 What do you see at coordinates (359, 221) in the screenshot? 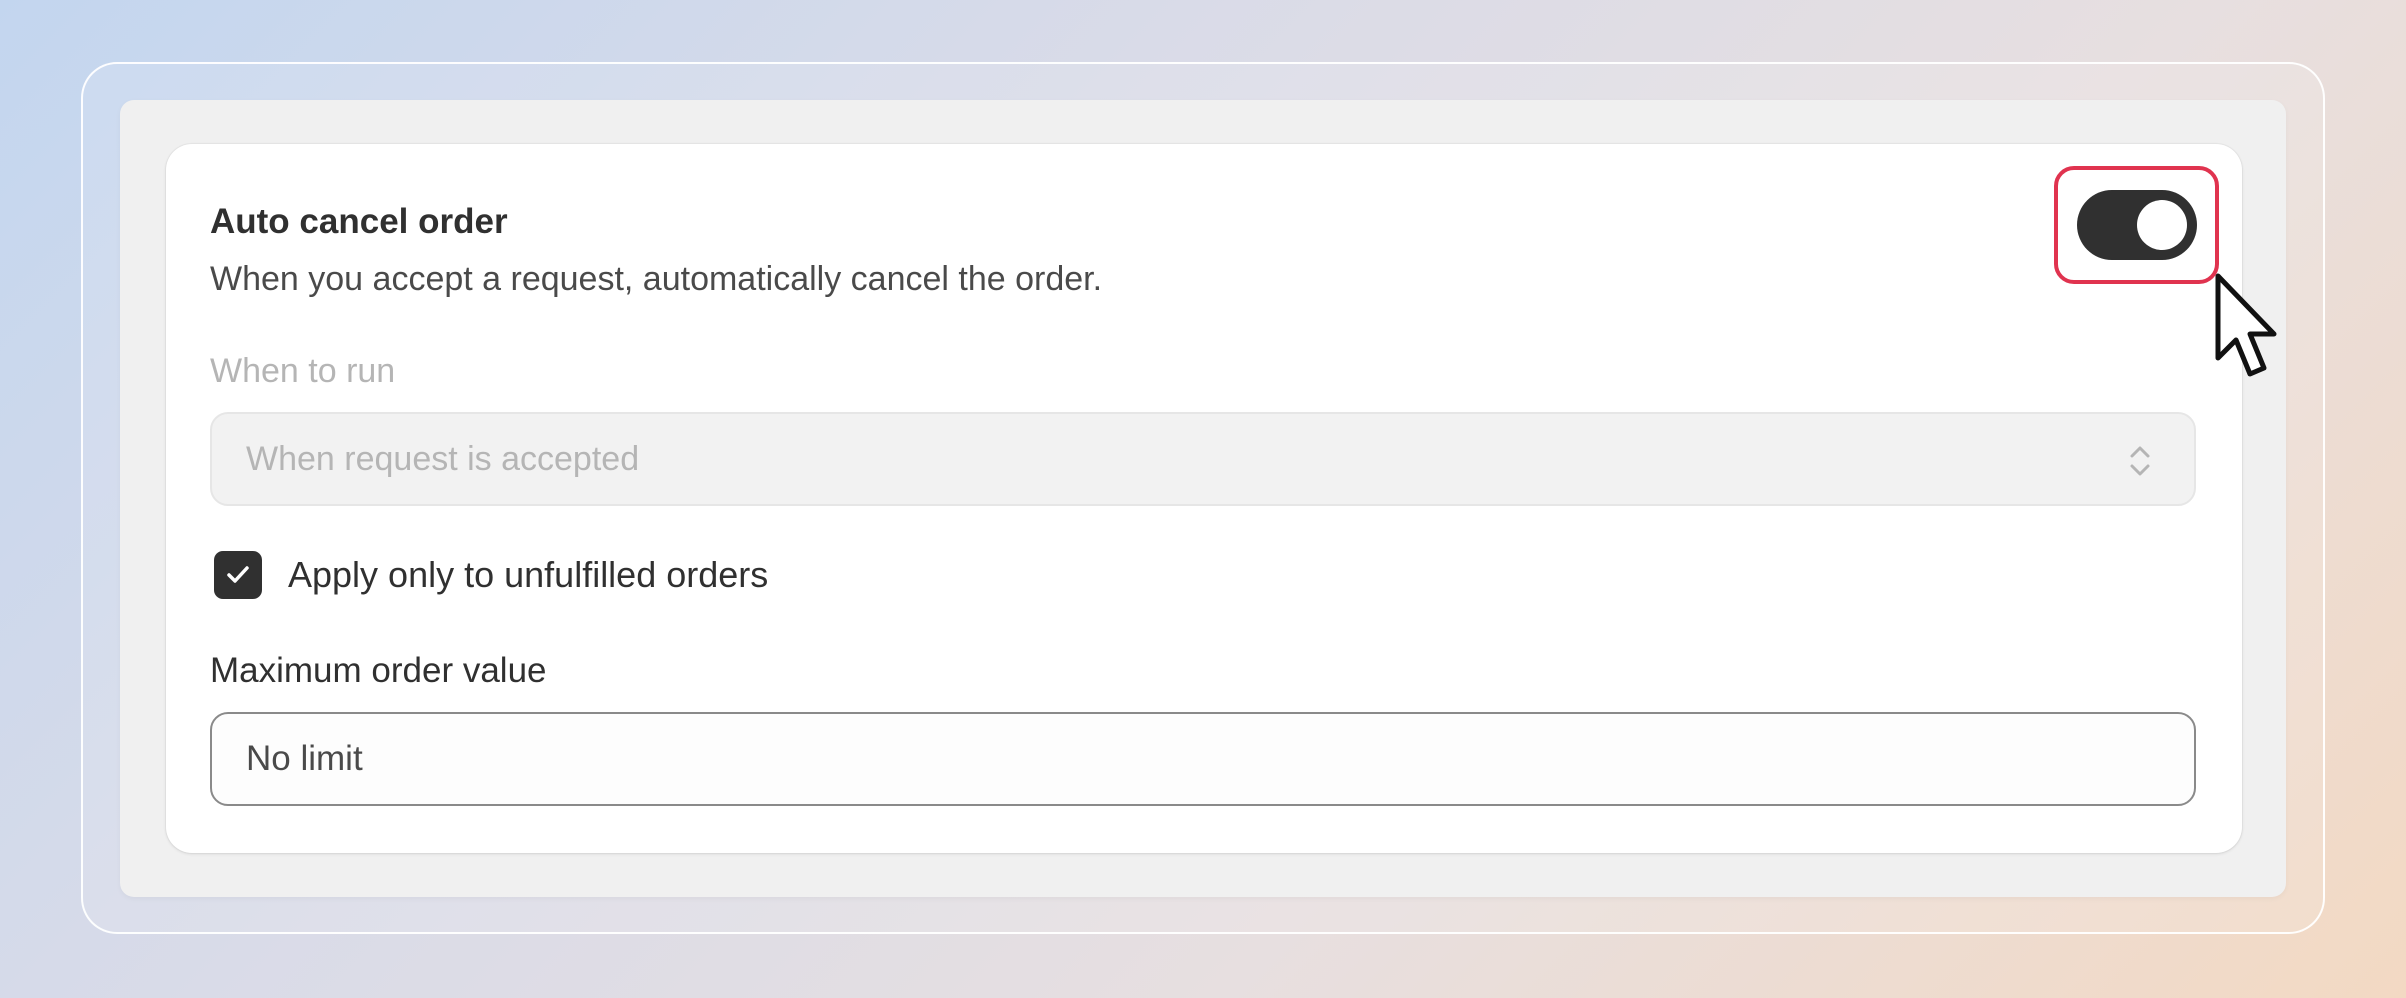
I see `setting-title: Auto cancel order` at bounding box center [359, 221].